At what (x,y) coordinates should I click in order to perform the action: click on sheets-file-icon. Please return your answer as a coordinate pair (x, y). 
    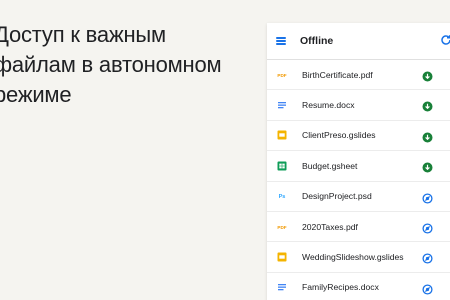
    Looking at the image, I should click on (282, 166).